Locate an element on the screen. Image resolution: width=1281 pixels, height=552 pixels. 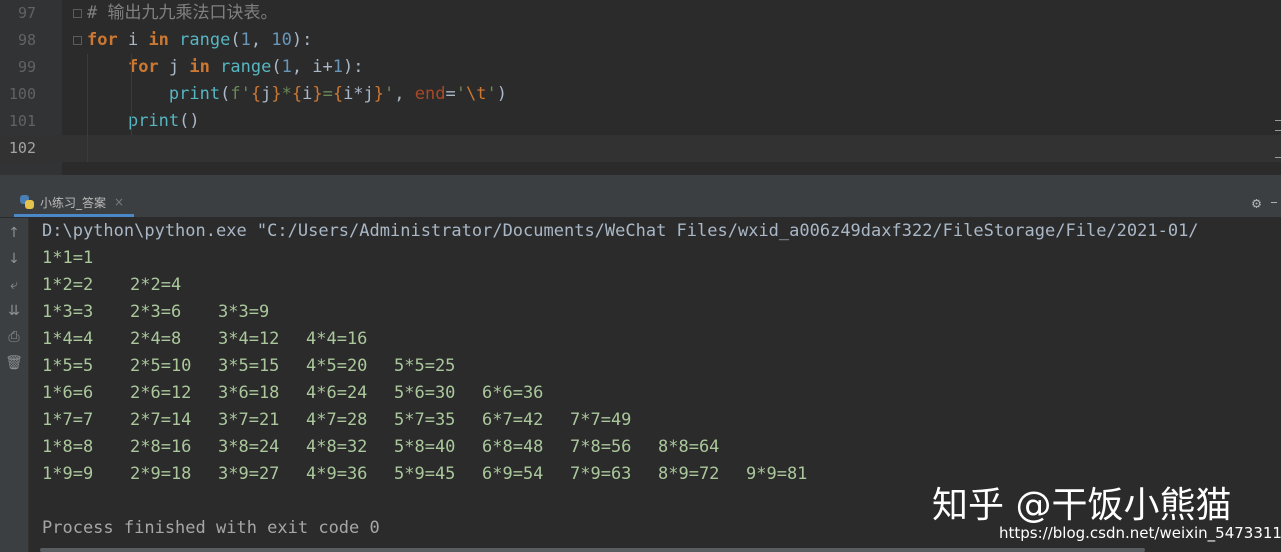
product-entry: 8*9=72 is located at coordinates (689, 474).